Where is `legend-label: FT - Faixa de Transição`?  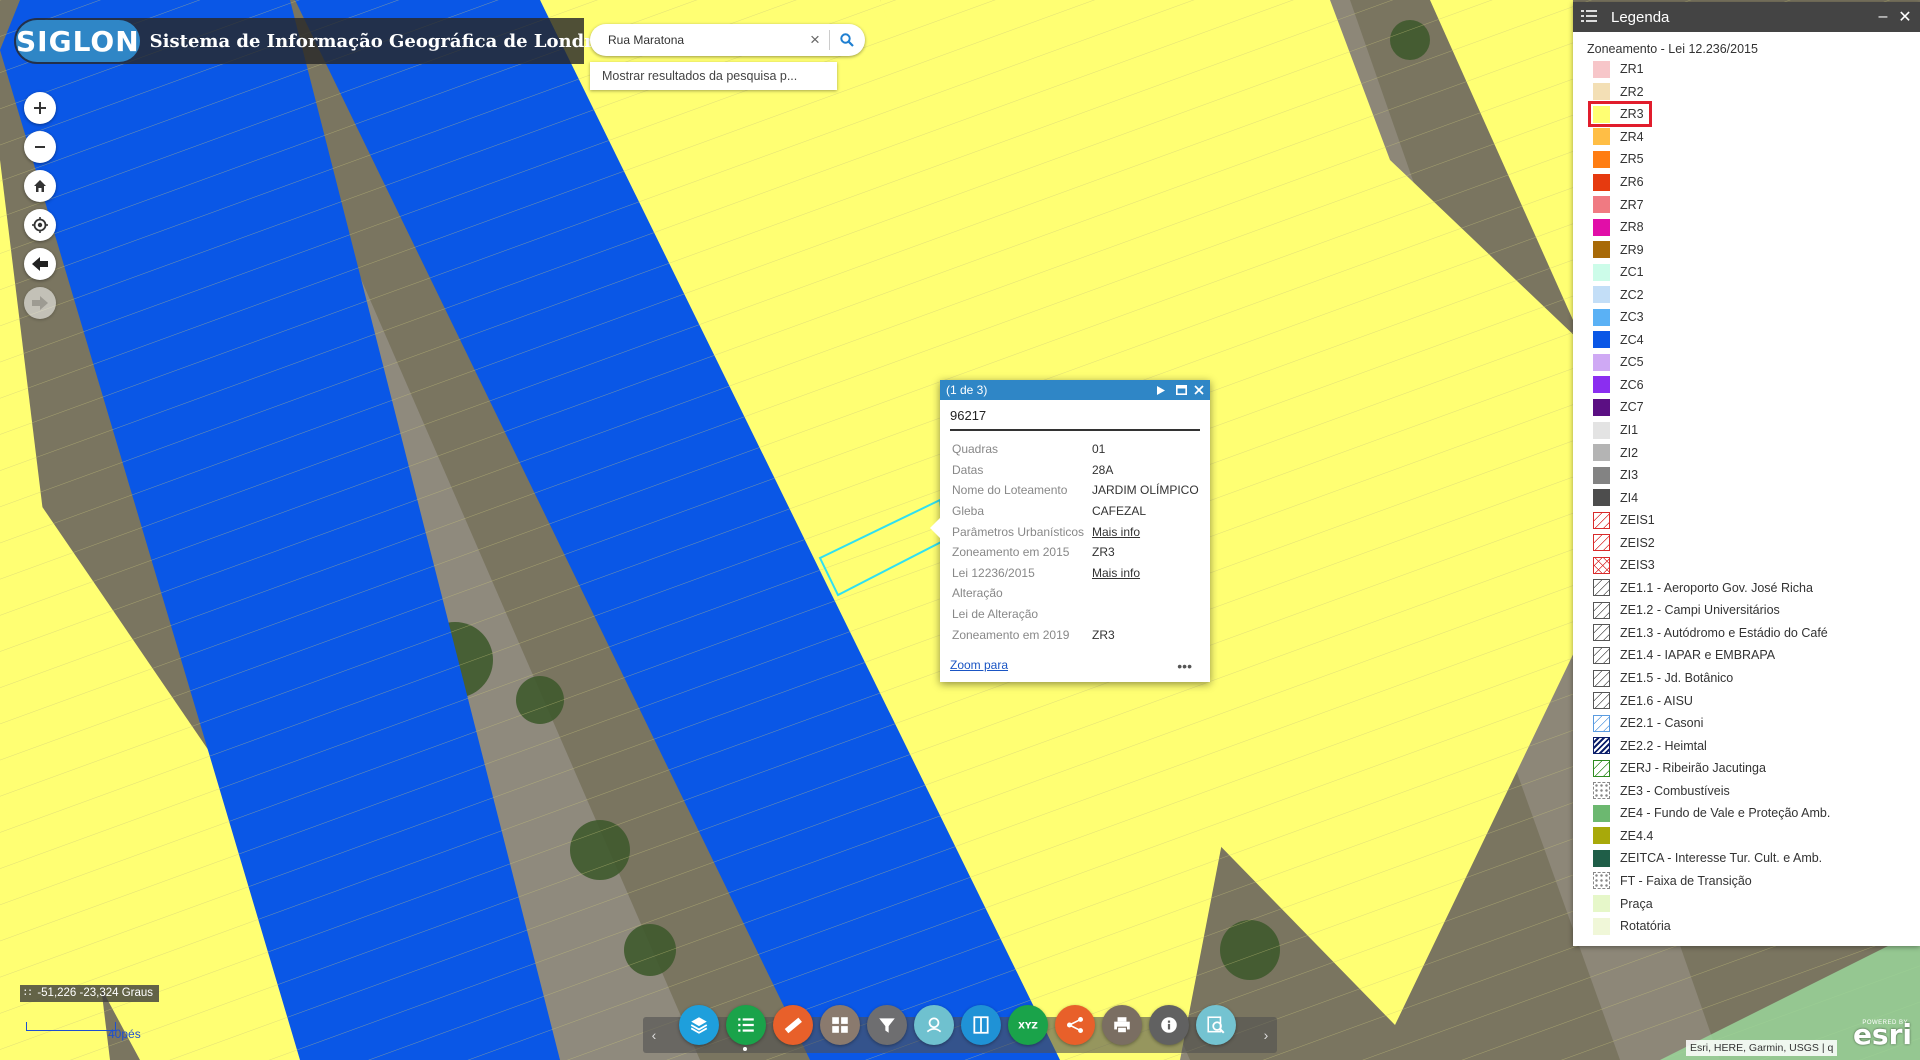 legend-label: FT - Faixa de Transição is located at coordinates (1686, 880).